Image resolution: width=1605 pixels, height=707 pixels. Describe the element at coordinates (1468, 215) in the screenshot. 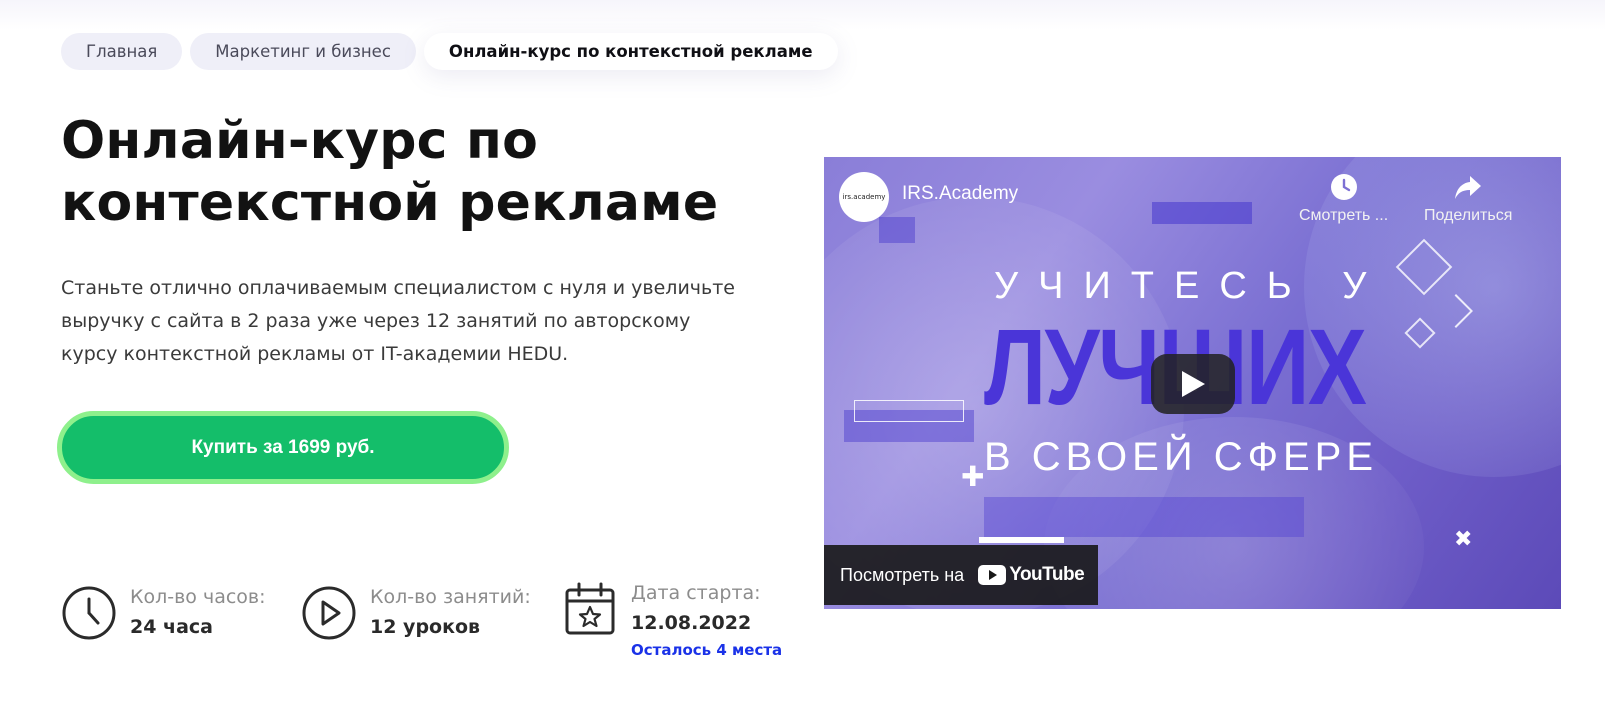

I see `share-label: Поделиться` at that location.